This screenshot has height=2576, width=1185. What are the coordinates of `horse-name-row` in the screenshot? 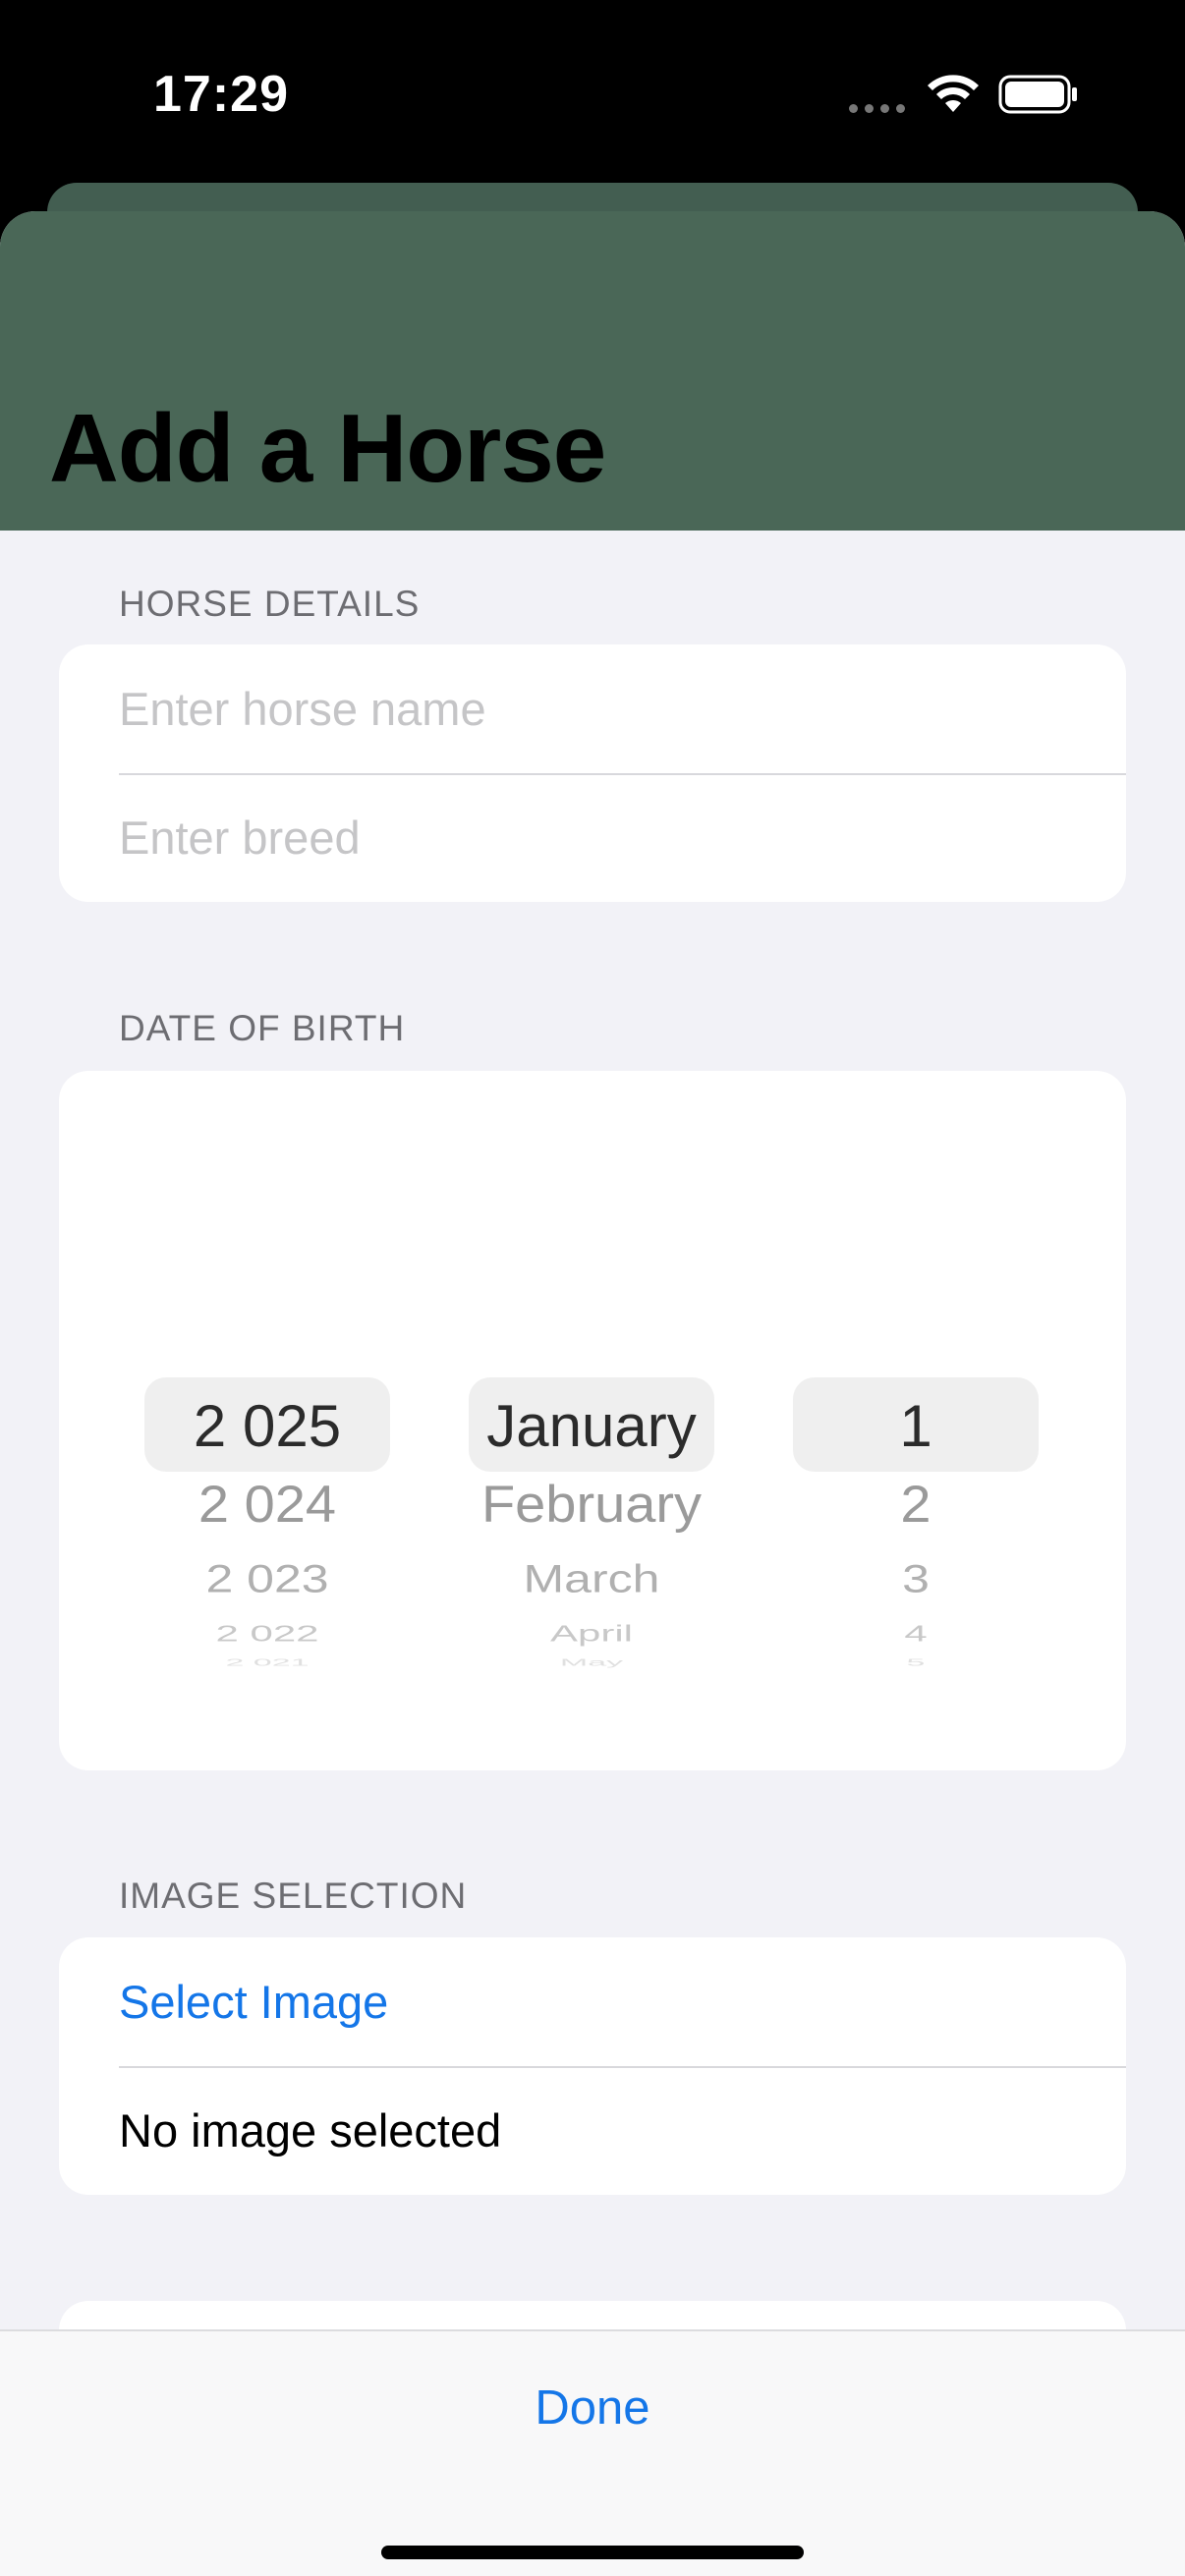 It's located at (592, 708).